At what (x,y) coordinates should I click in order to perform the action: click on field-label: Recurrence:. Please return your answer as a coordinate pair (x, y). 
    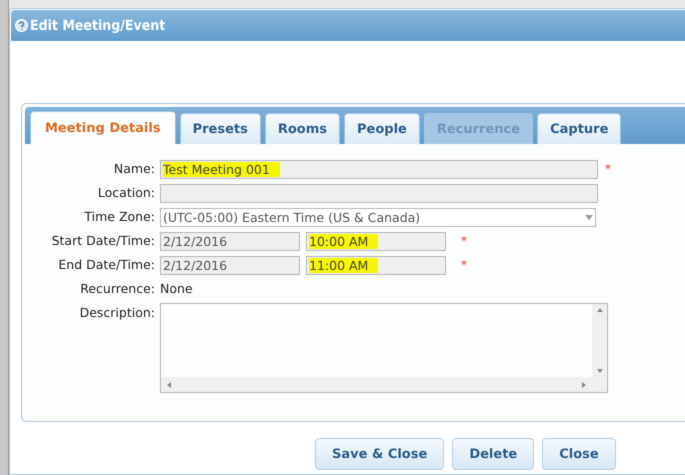
    Looking at the image, I should click on (117, 289).